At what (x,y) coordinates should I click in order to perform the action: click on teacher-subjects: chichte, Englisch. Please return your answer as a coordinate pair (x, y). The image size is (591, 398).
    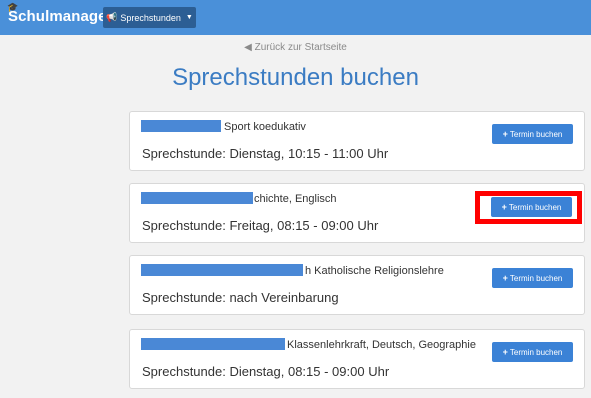
    Looking at the image, I should click on (295, 199).